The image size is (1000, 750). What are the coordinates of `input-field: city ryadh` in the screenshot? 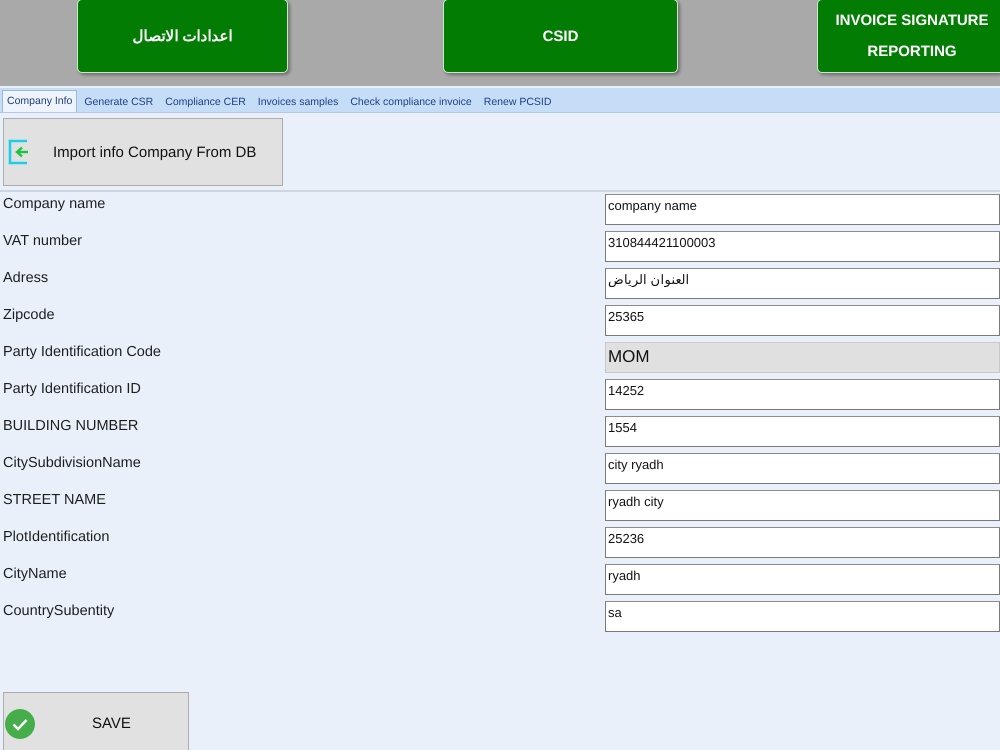 It's located at (802, 468).